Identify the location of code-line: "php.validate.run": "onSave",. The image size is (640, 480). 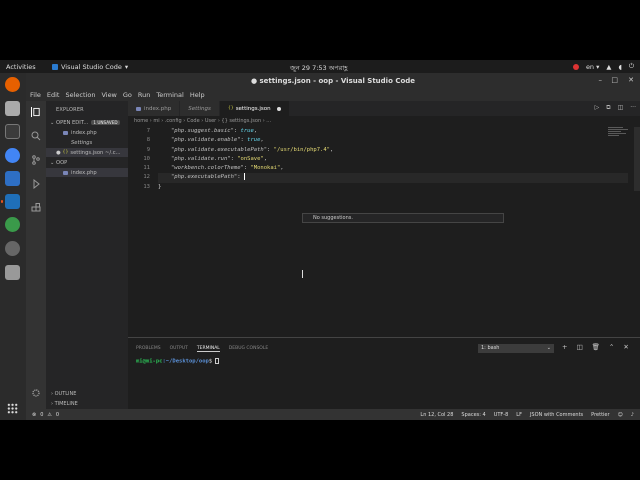
(393, 159).